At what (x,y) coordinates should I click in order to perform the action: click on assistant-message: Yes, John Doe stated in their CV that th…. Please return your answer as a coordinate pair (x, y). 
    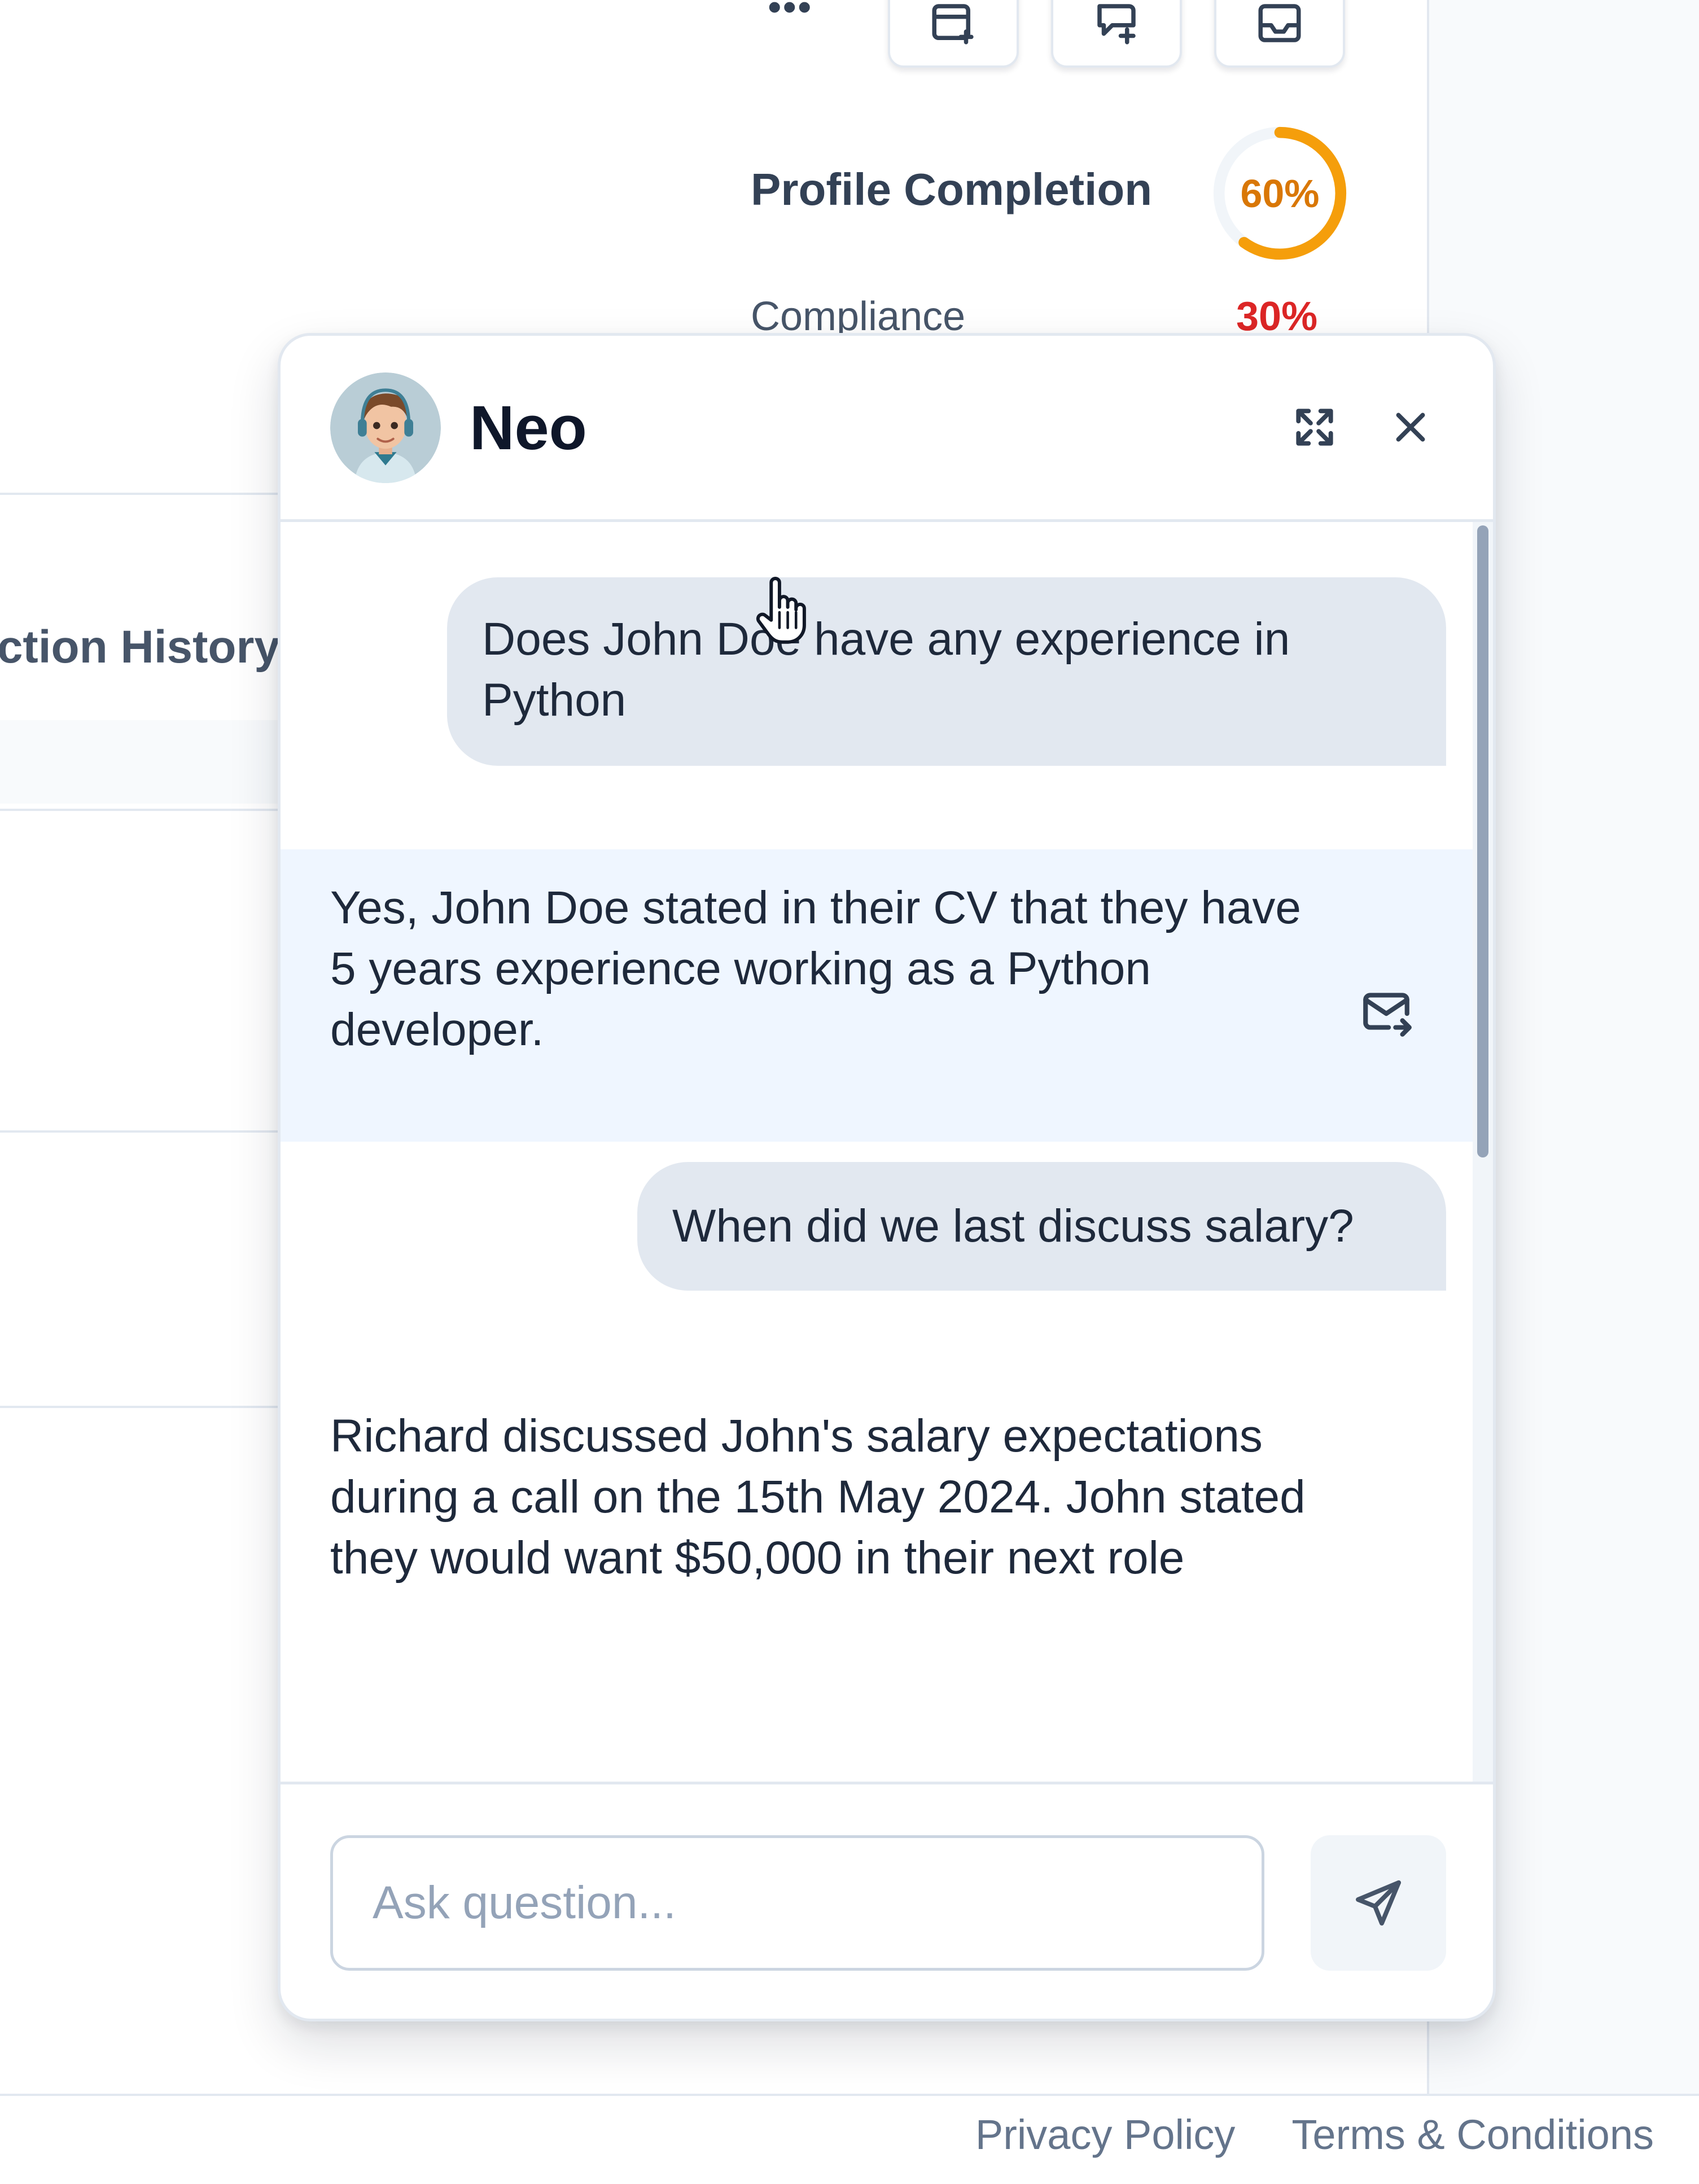
    Looking at the image, I should click on (816, 968).